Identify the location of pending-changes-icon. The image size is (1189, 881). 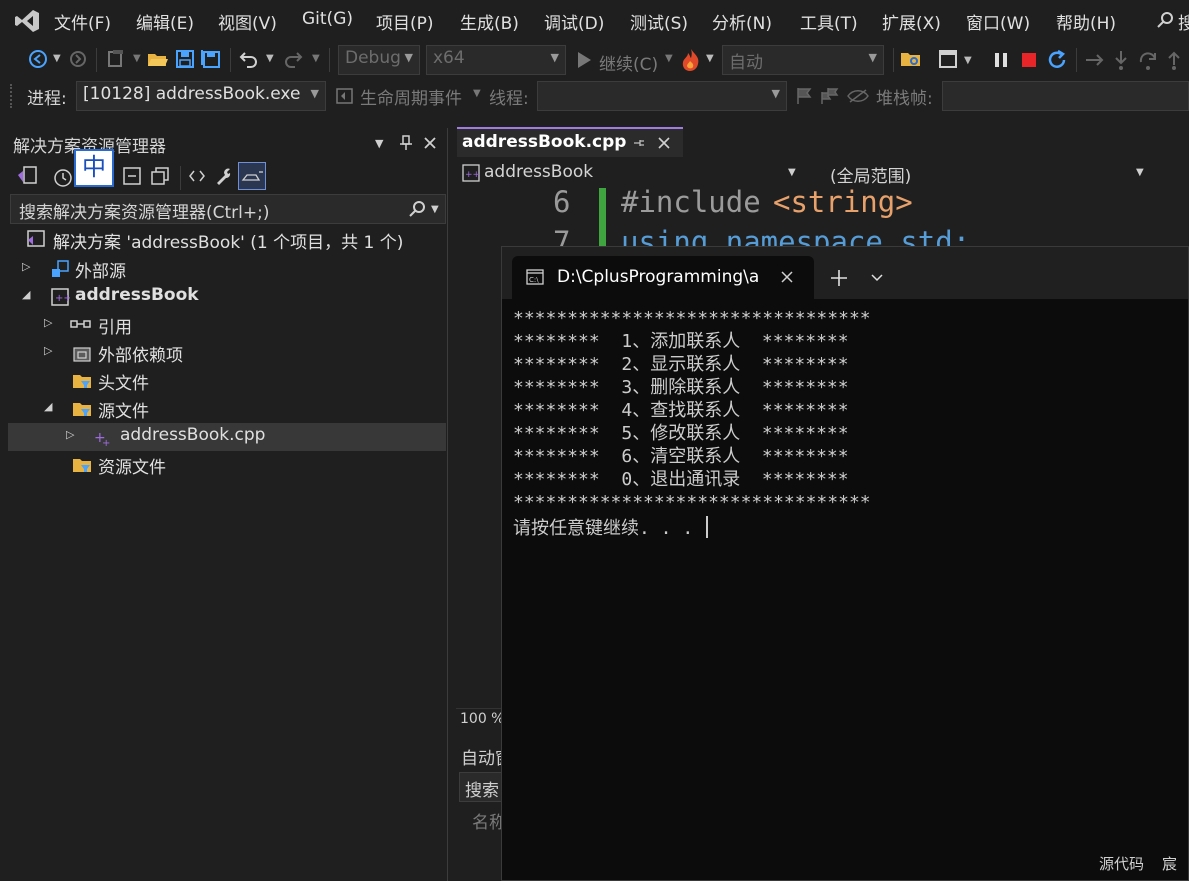
(63, 177).